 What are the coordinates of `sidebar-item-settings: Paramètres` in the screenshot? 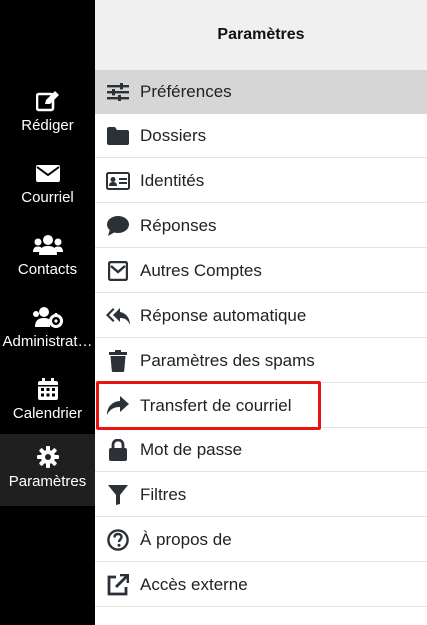 It's located at (47, 470).